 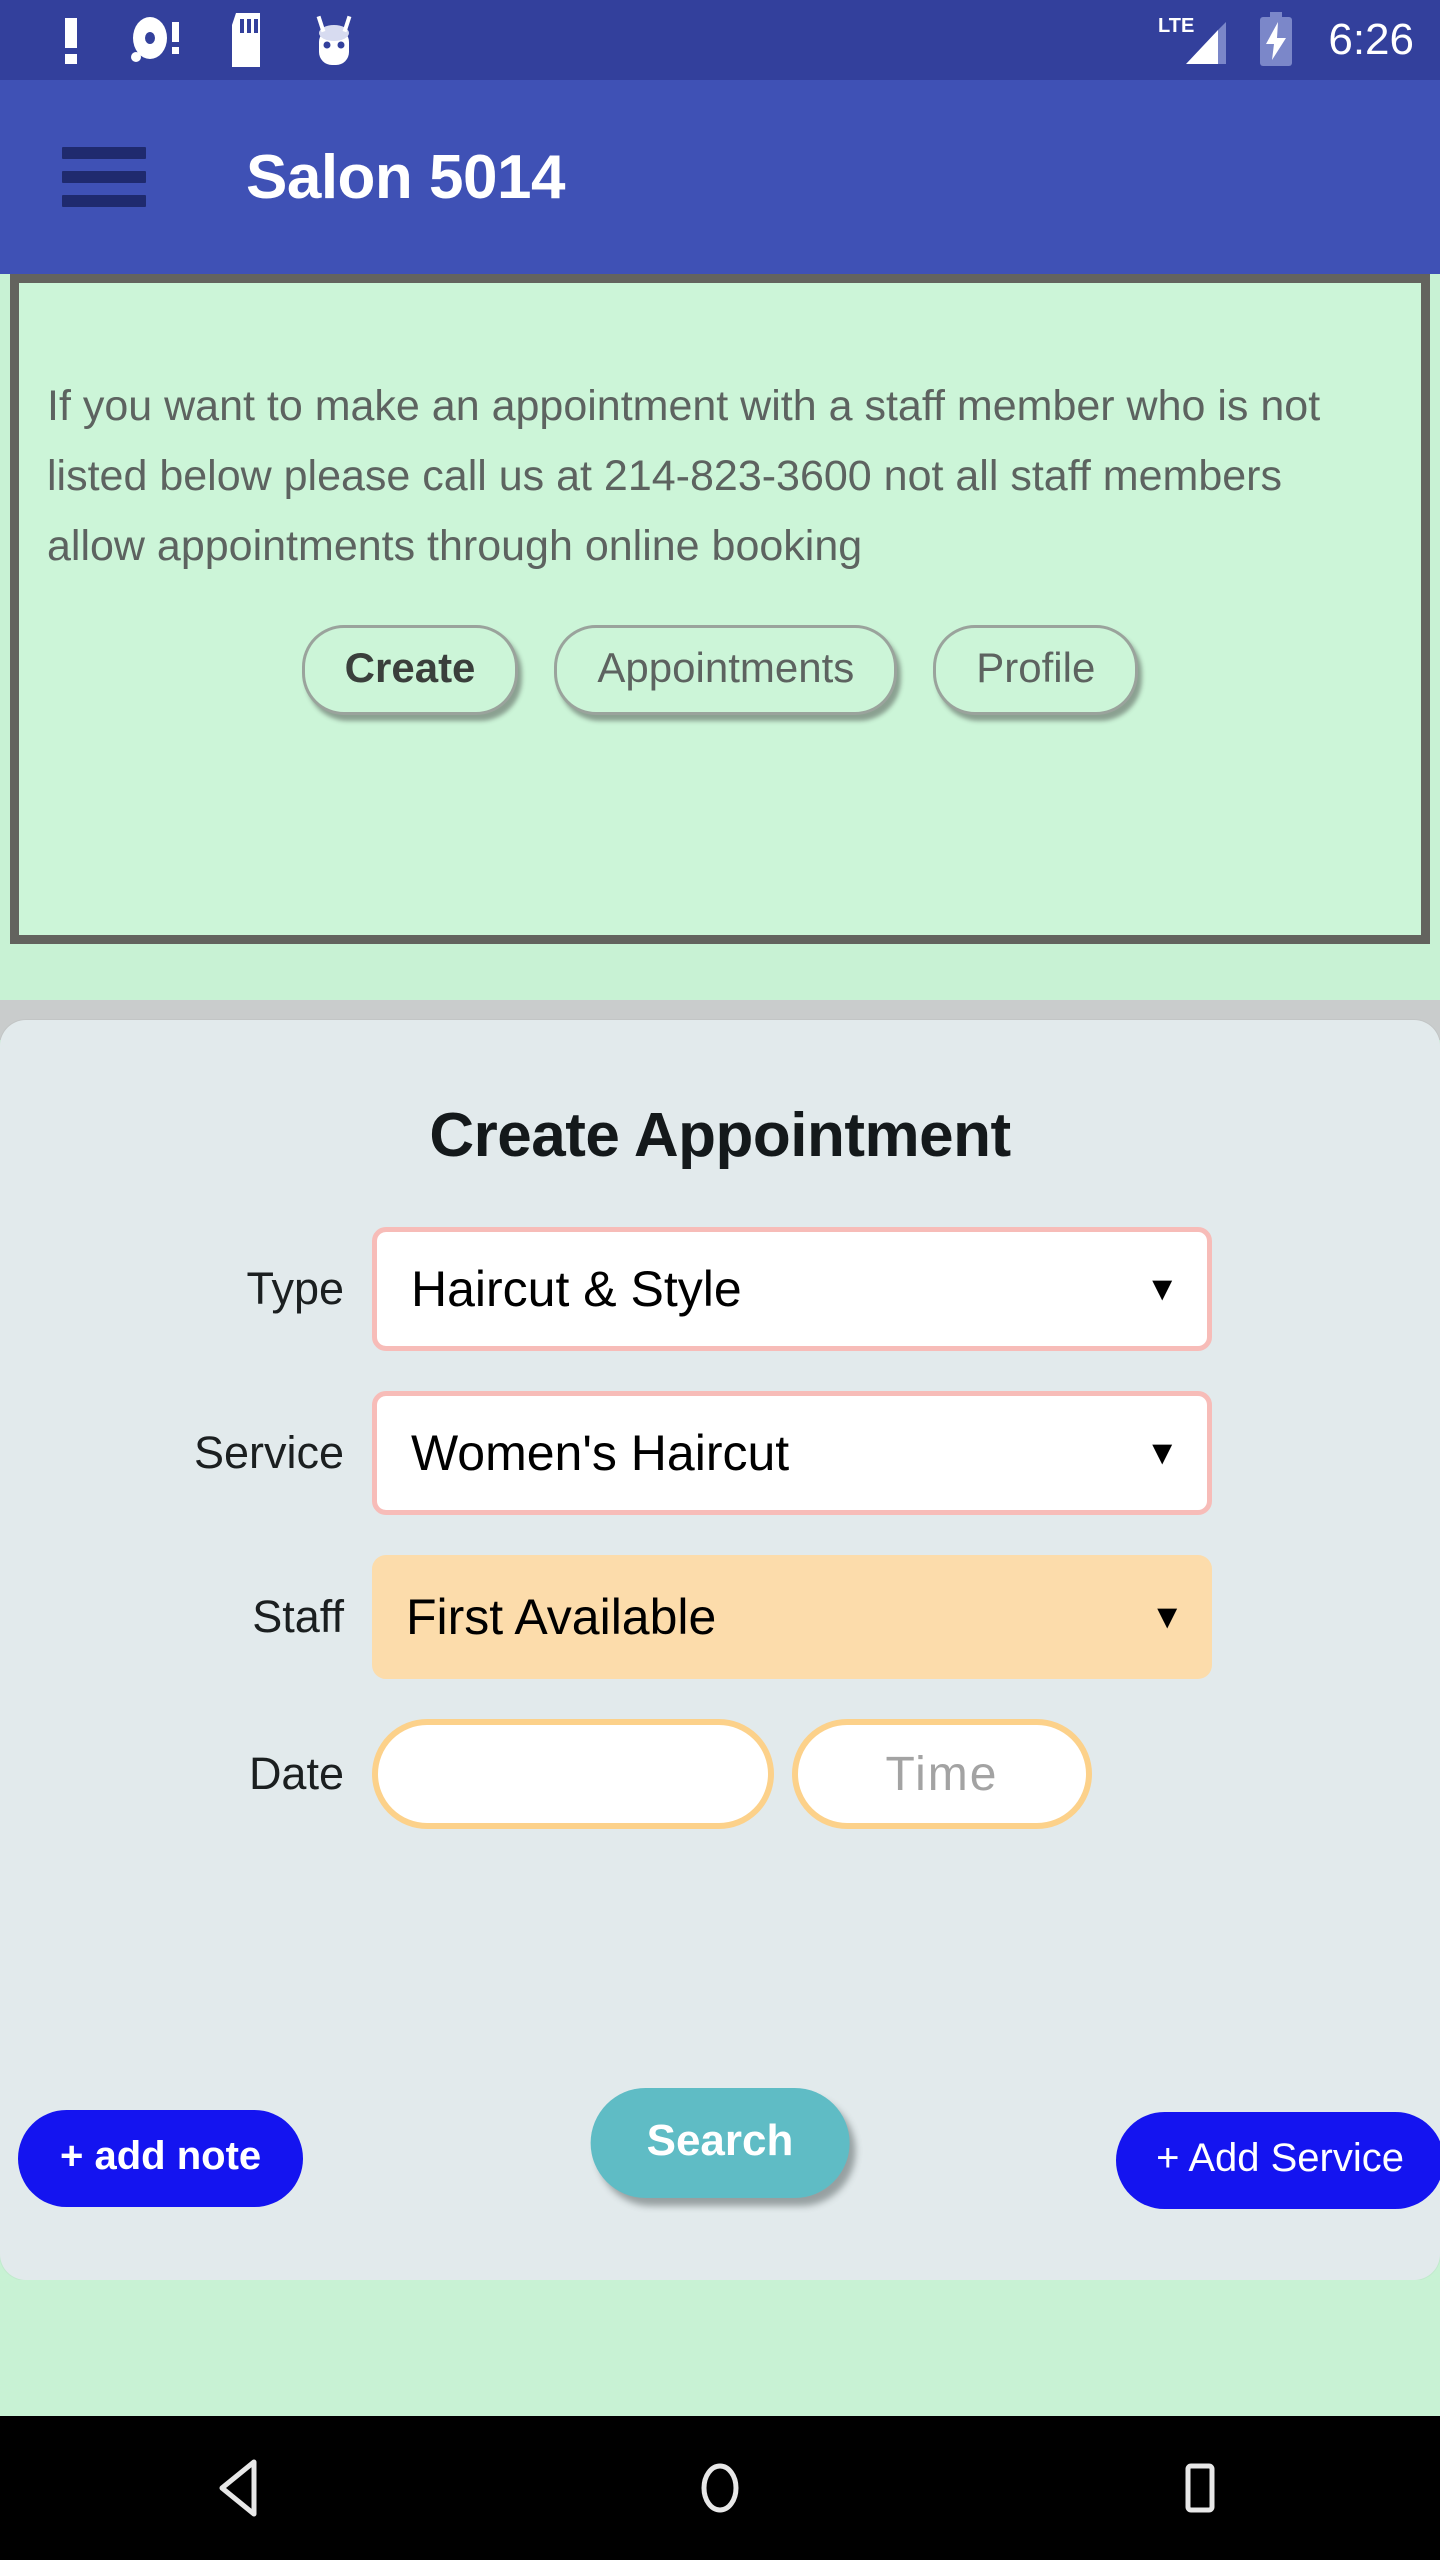 I want to click on page-title: Salon 5014, so click(x=405, y=177).